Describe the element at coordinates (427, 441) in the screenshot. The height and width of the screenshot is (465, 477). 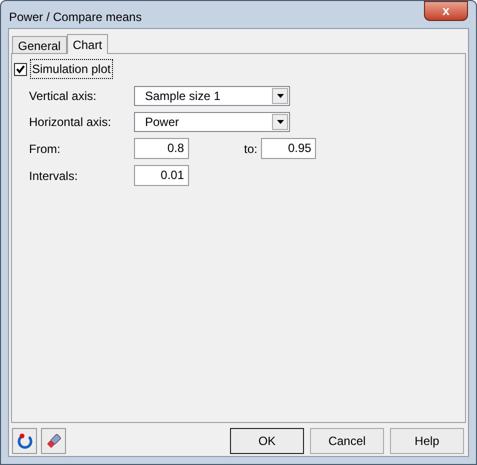
I see `dialog-button: Help` at that location.